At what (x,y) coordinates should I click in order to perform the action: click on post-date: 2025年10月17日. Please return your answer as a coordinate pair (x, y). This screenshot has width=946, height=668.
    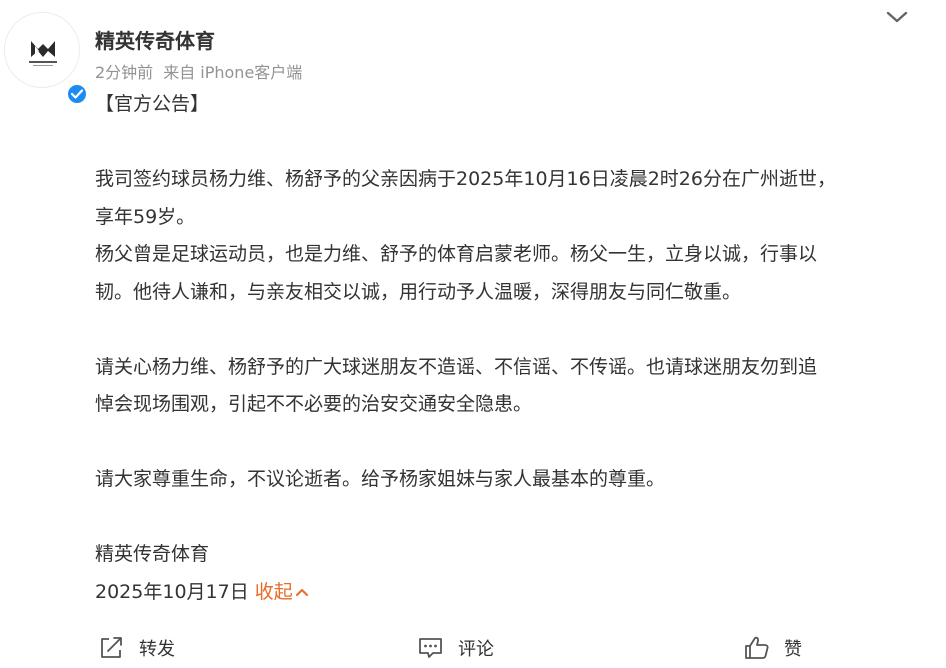
    Looking at the image, I should click on (172, 591).